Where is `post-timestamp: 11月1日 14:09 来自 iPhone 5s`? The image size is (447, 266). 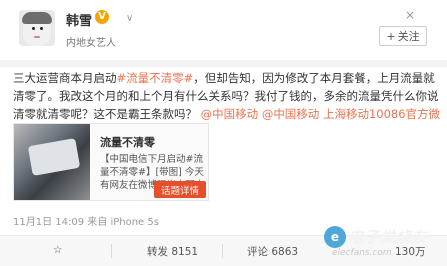 post-timestamp: 11月1日 14:09 来自 iPhone 5s is located at coordinates (86, 222).